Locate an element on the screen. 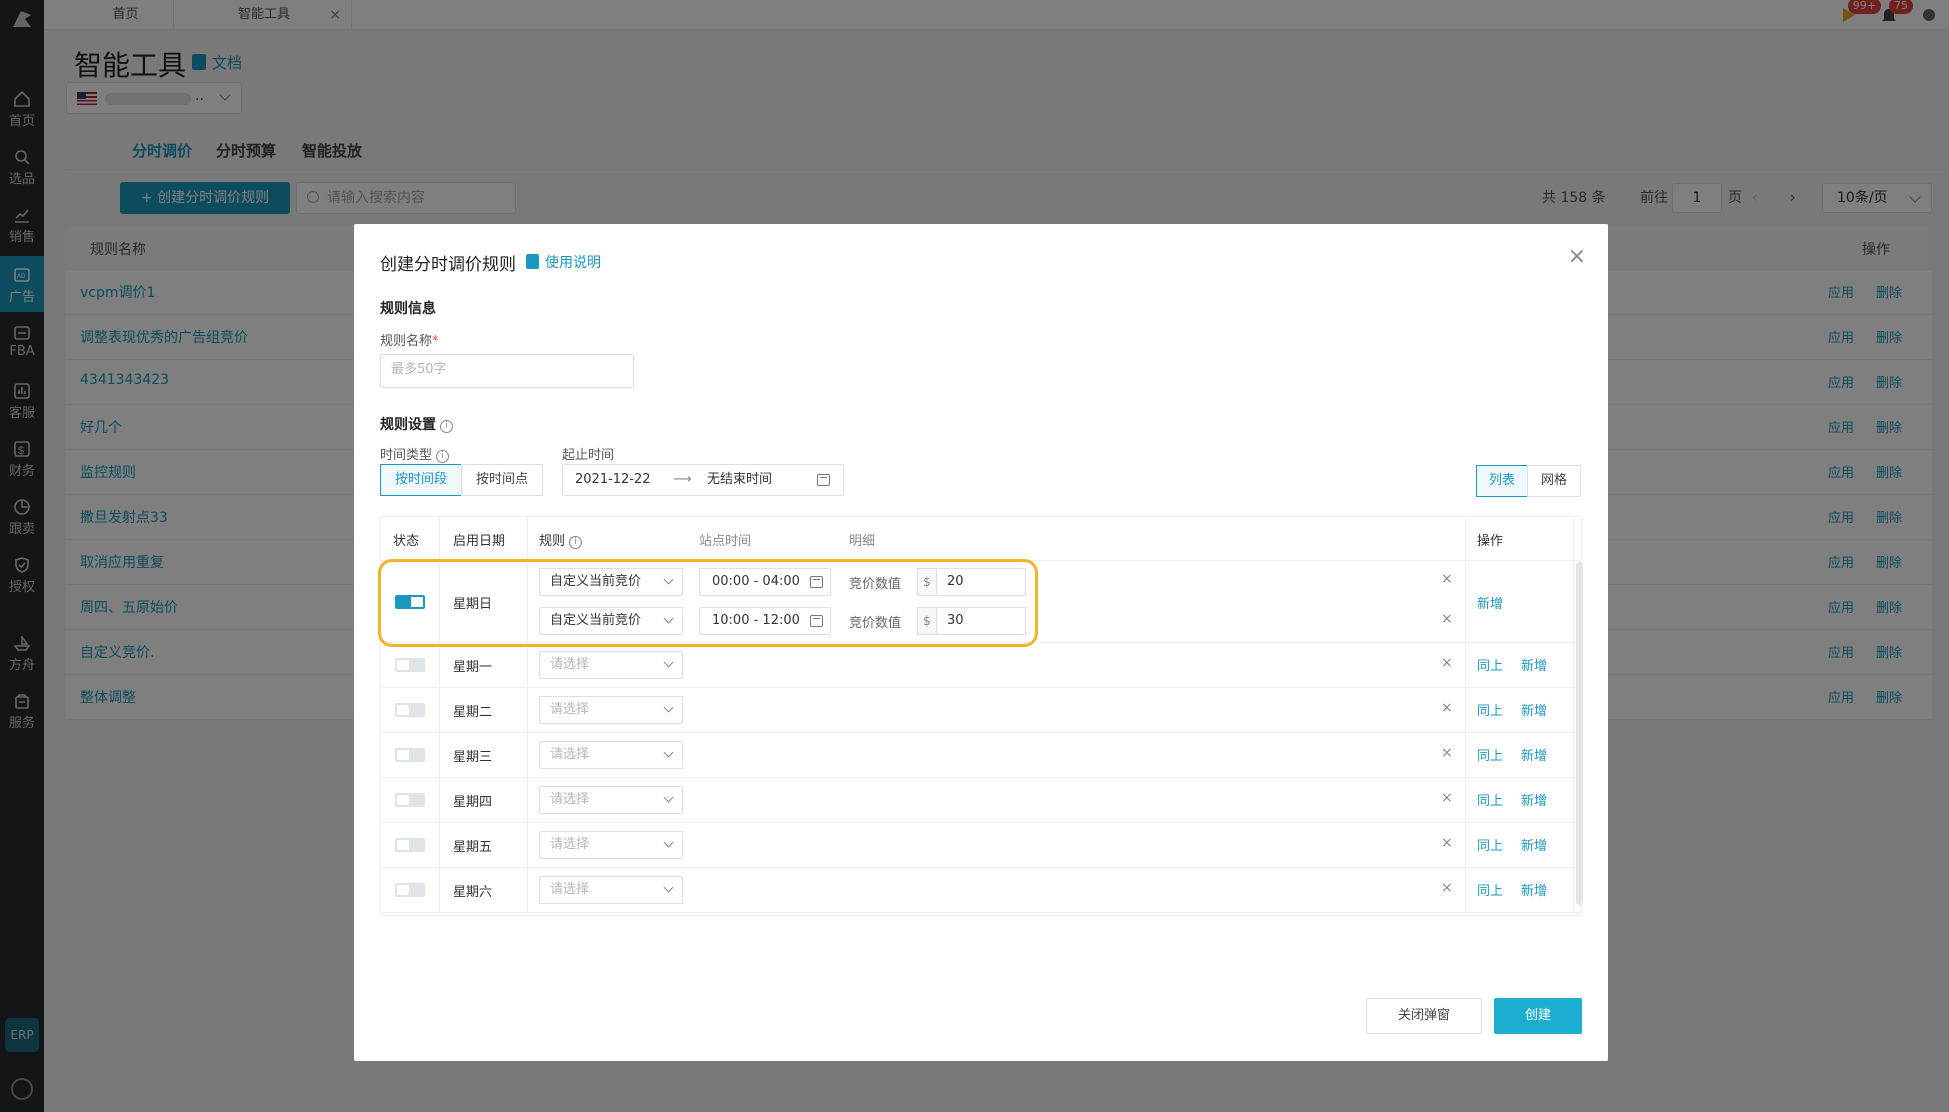 The width and height of the screenshot is (1949, 1112). time-type-label: 时间类型 i is located at coordinates (415, 453).